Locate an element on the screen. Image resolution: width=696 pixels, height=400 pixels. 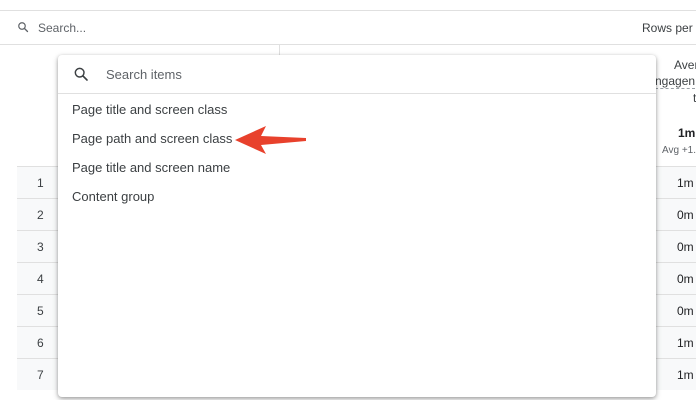
row-index: 7 is located at coordinates (40, 375).